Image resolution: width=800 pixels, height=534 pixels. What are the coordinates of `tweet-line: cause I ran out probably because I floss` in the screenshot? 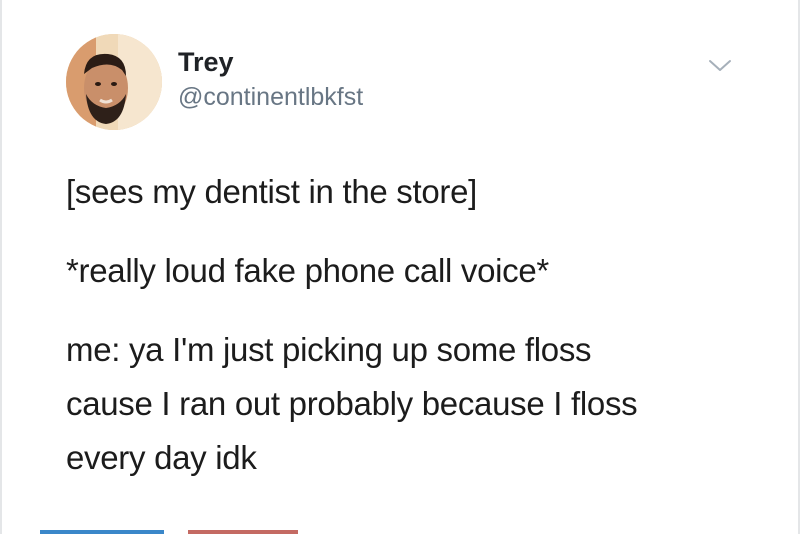 It's located at (352, 403).